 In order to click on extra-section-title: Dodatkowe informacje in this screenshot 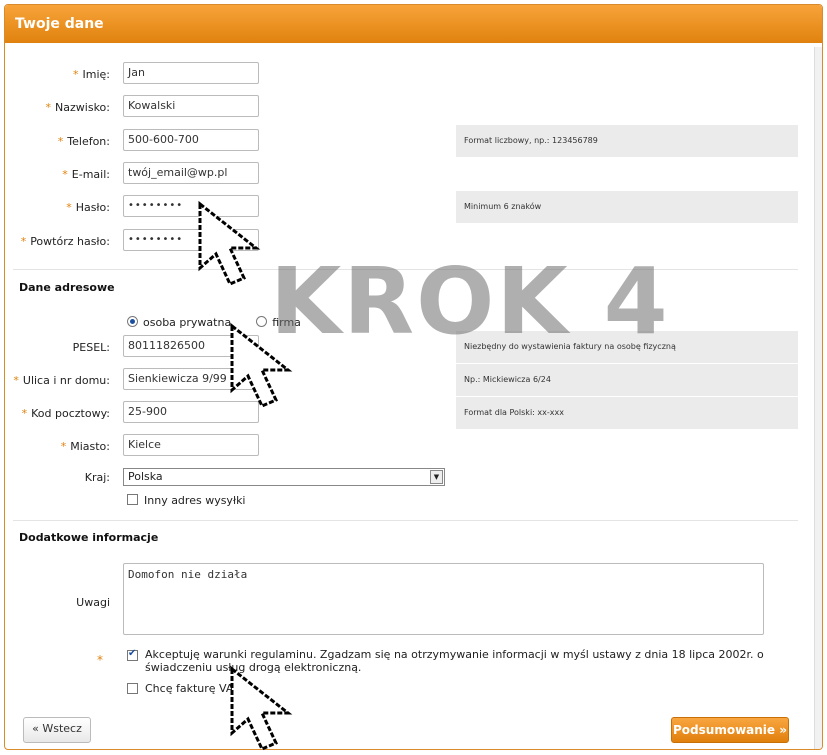, I will do `click(89, 537)`.